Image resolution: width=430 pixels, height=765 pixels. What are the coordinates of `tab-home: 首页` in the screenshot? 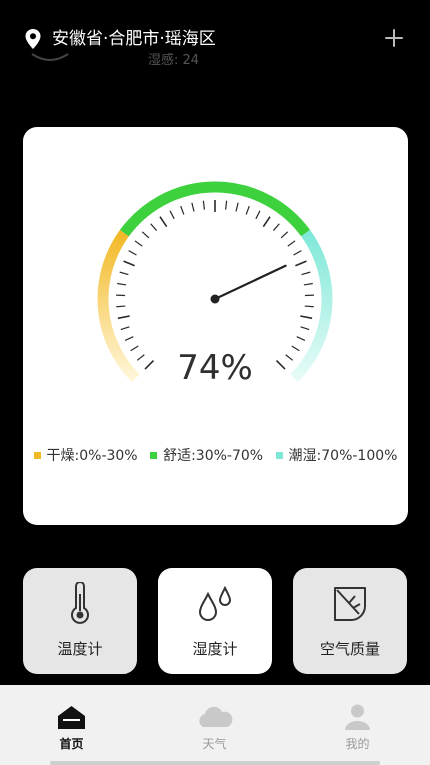 It's located at (71, 725).